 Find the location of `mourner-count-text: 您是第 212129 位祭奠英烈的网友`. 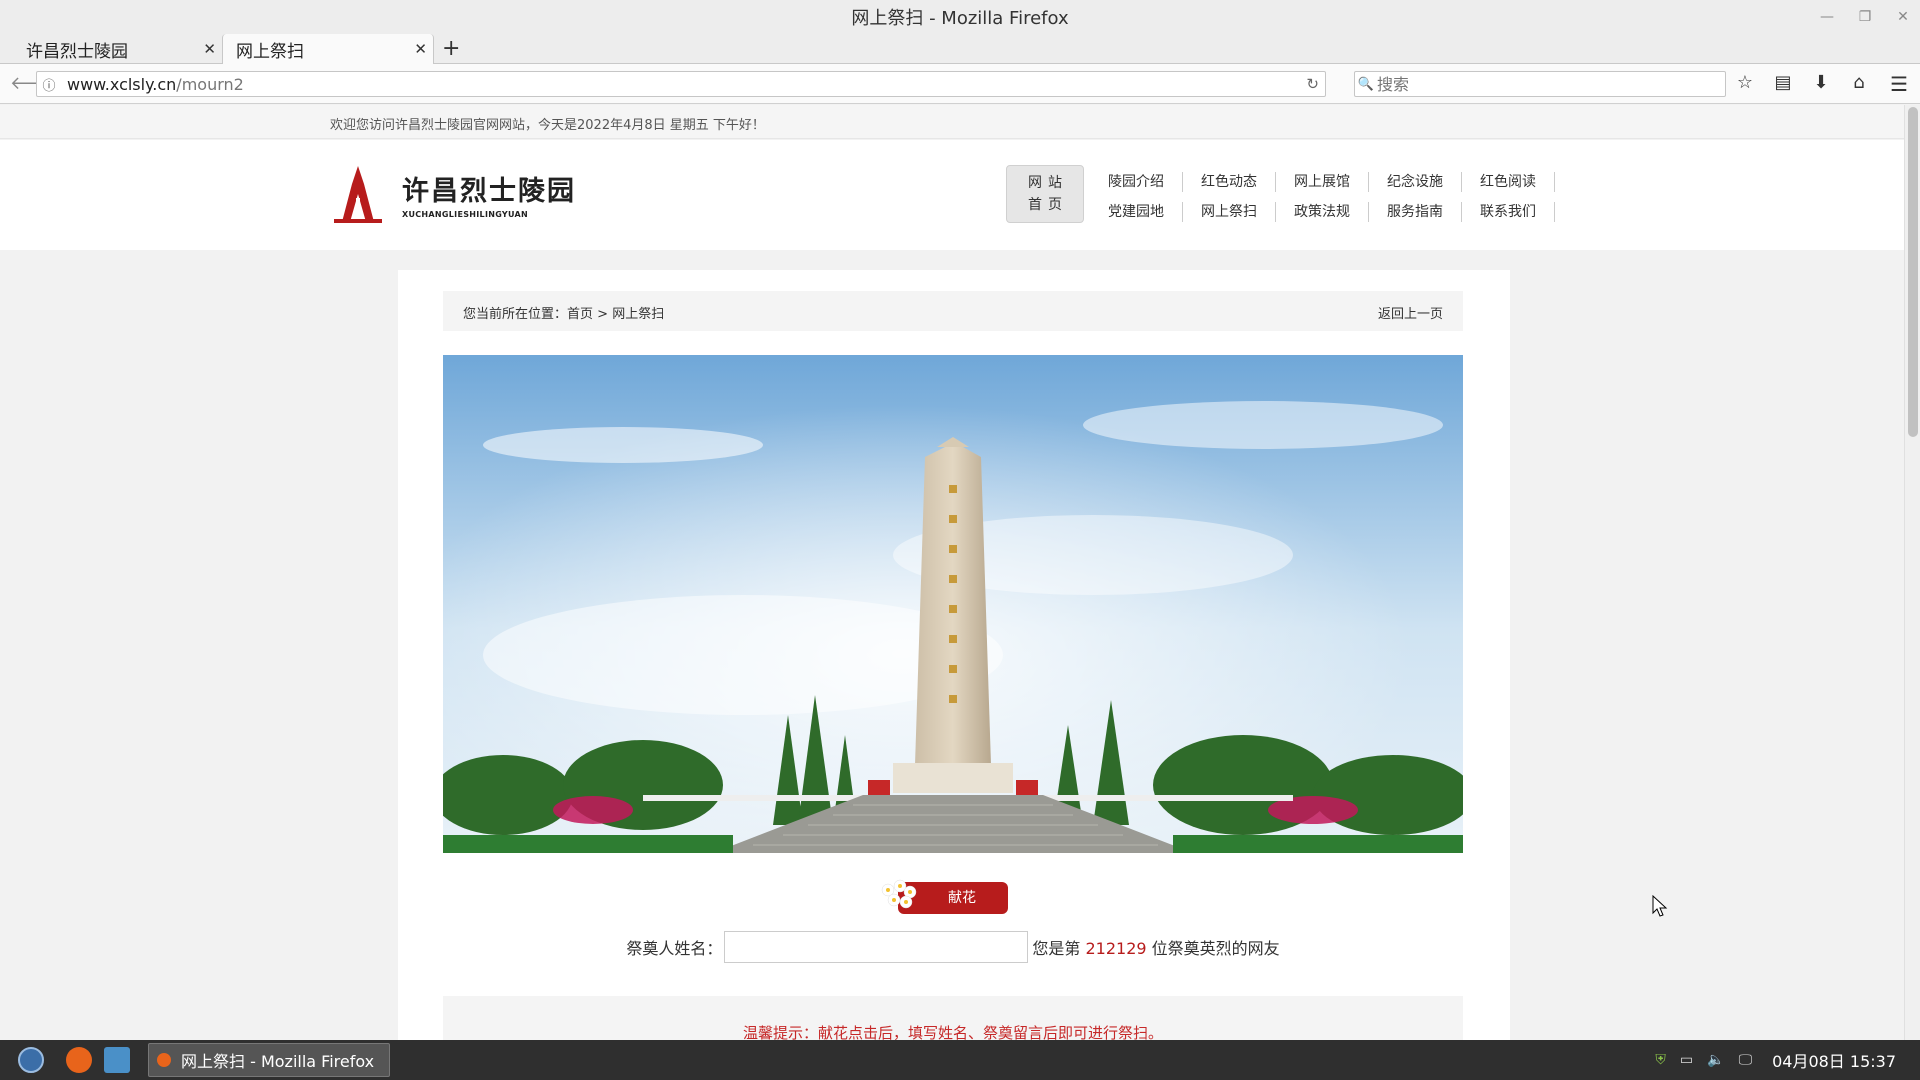

mourner-count-text: 您是第 212129 位祭奠英烈的网友 is located at coordinates (1156, 948).